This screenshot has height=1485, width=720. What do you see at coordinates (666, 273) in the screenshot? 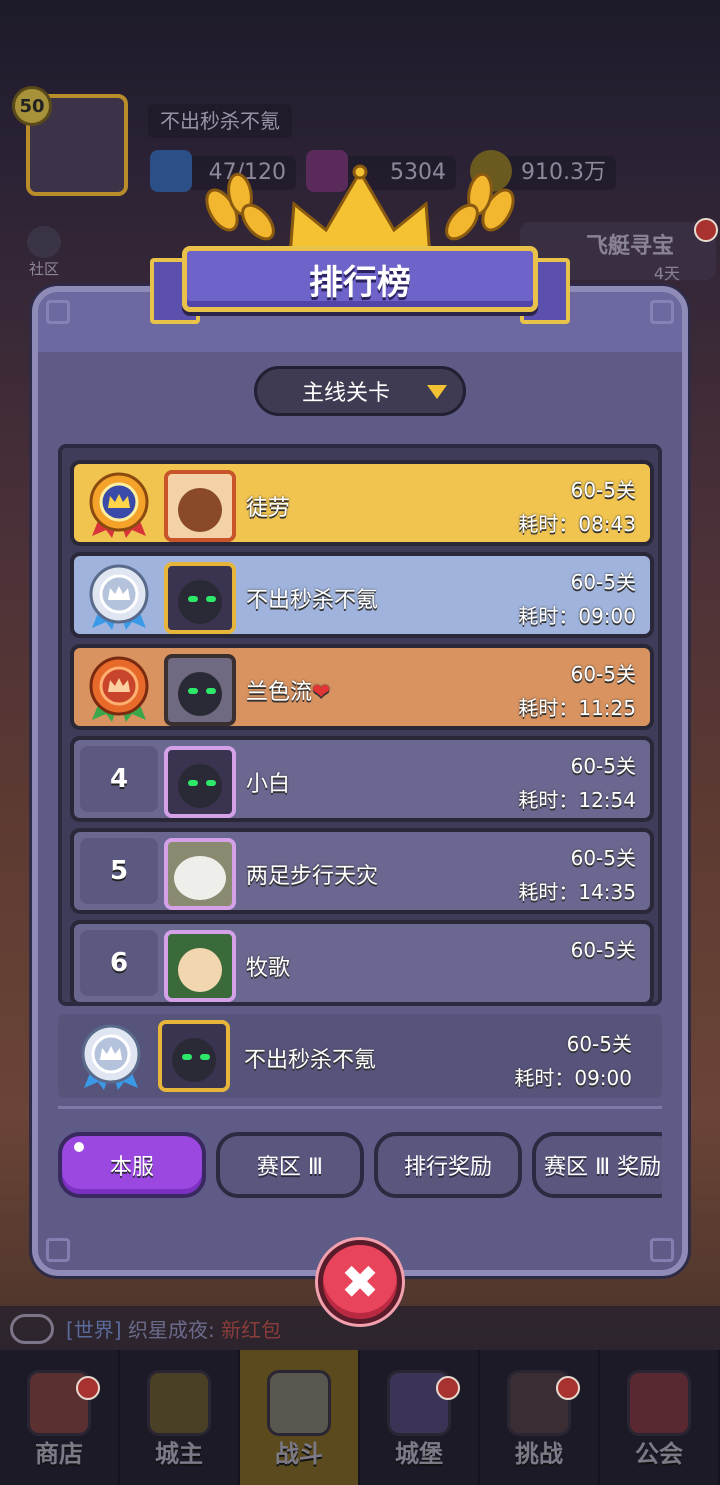
I see `airship-days: 4天` at bounding box center [666, 273].